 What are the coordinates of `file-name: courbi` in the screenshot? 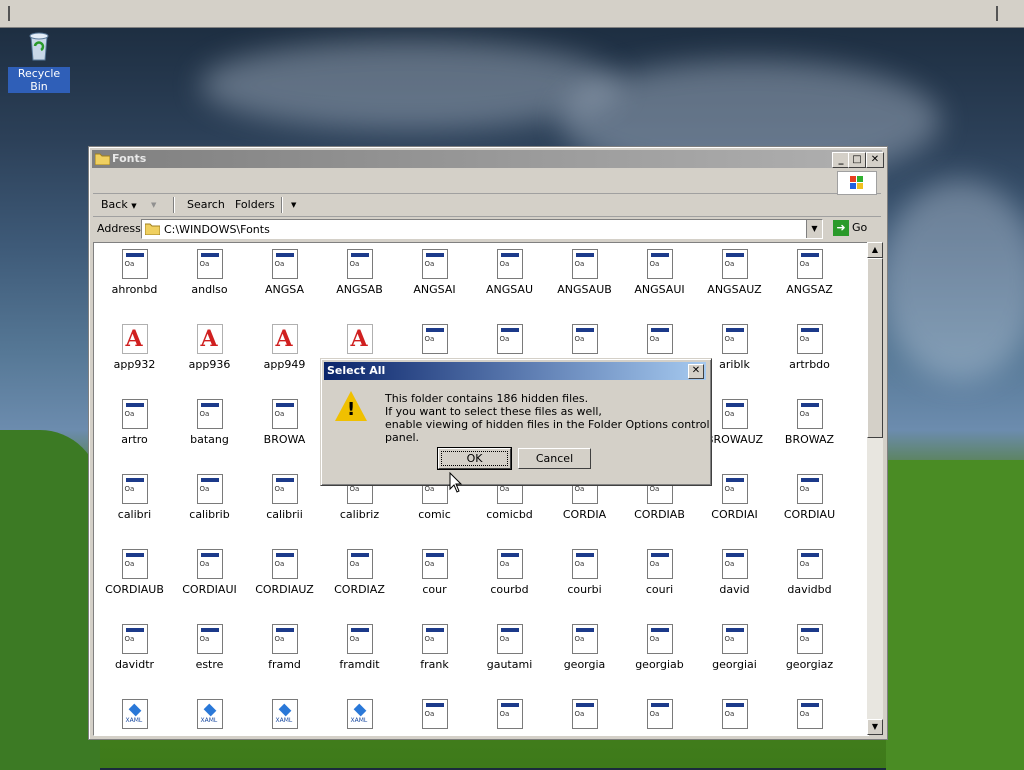 It's located at (584, 589).